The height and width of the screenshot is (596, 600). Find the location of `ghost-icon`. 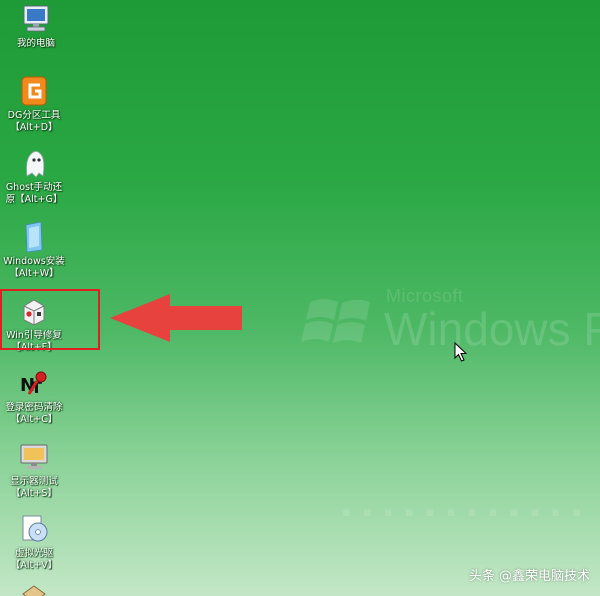

ghost-icon is located at coordinates (35, 164).